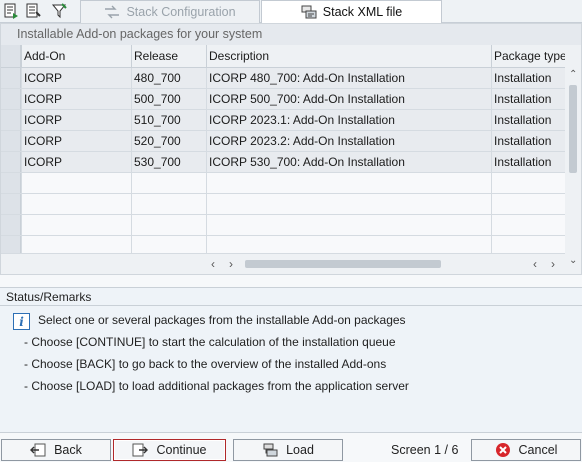 The image size is (582, 462). What do you see at coordinates (343, 264) in the screenshot?
I see `horizontal-scroll-thumb` at bounding box center [343, 264].